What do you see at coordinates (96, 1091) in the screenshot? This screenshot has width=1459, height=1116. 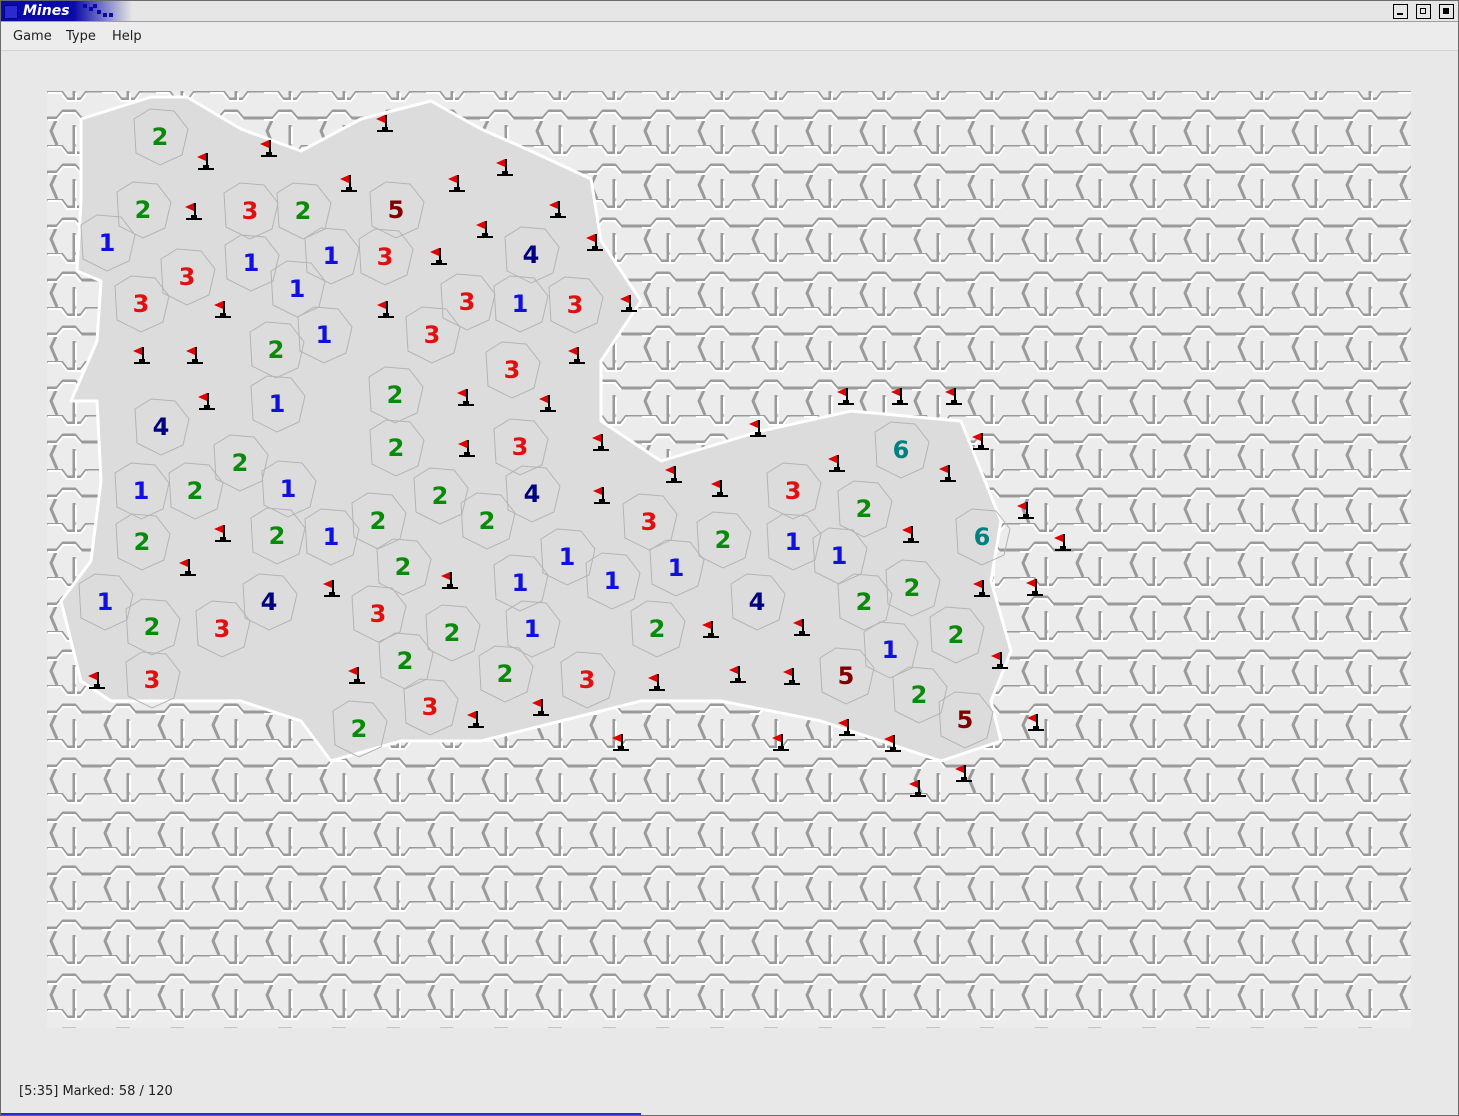 I see `status-bar: [5:35] Marked: 58 / 120` at bounding box center [96, 1091].